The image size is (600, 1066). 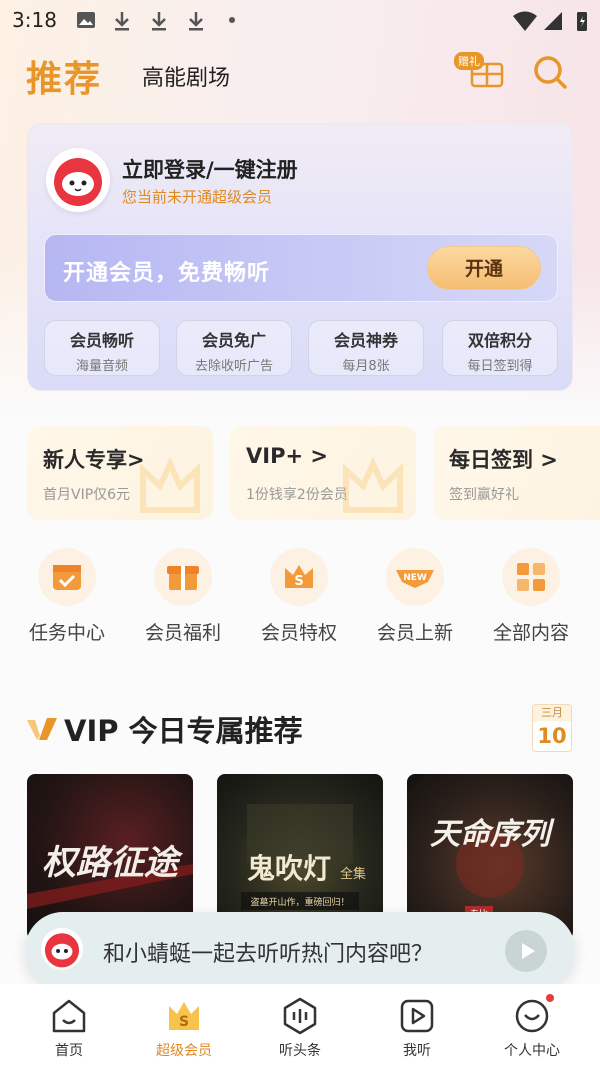 What do you see at coordinates (287, 456) in the screenshot?
I see `card-title: VIP+ >` at bounding box center [287, 456].